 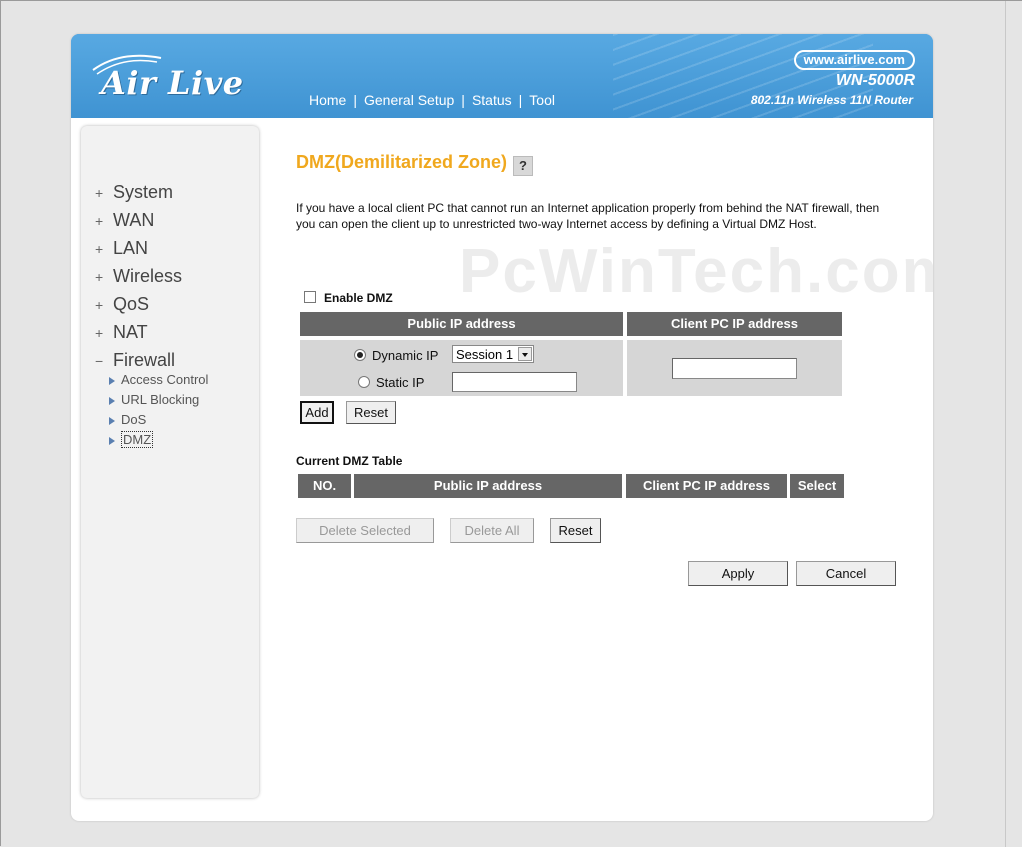 What do you see at coordinates (165, 379) in the screenshot?
I see `submenu-label: Access Control` at bounding box center [165, 379].